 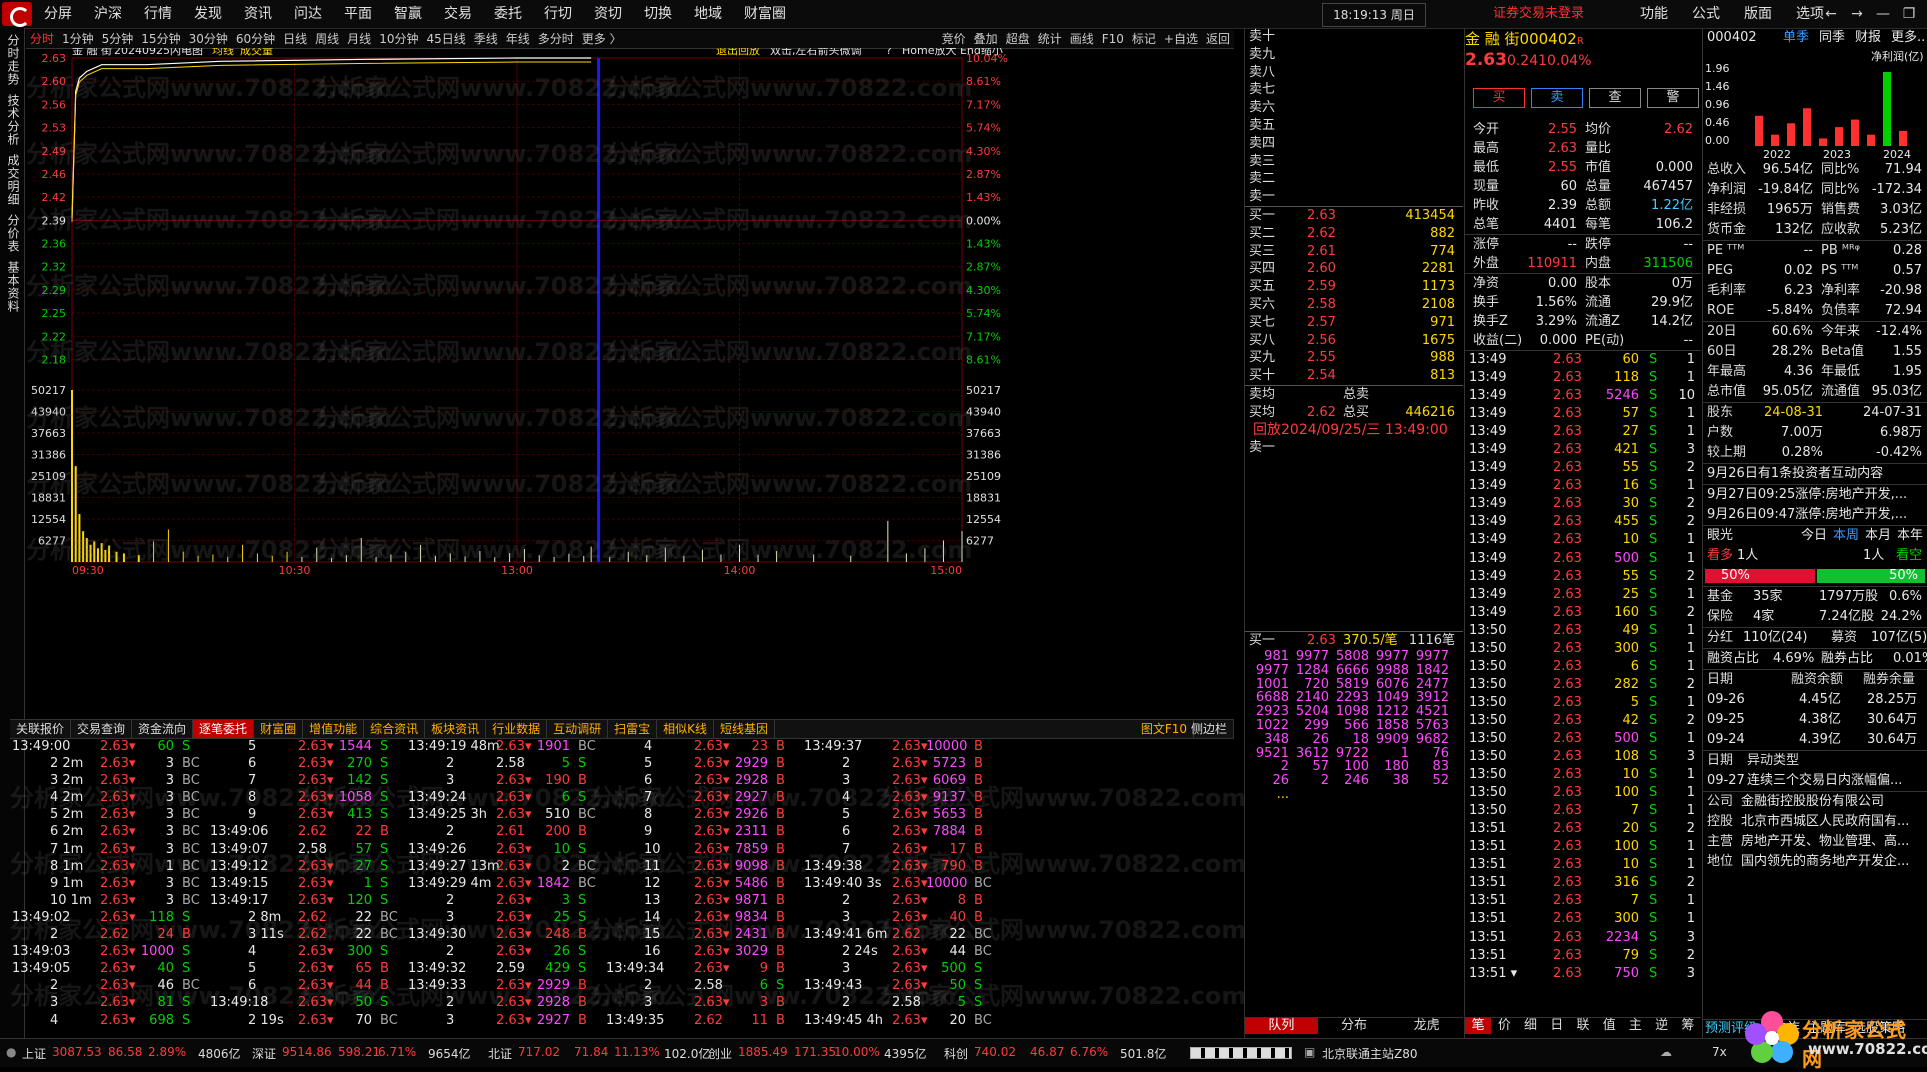 I want to click on alert-button: 警, so click(x=1673, y=98).